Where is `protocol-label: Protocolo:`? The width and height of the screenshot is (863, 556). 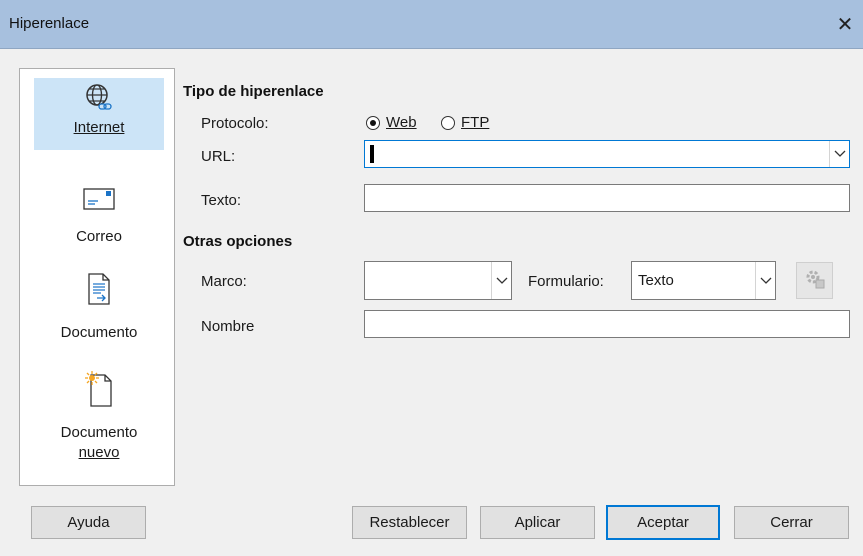
protocol-label: Protocolo: is located at coordinates (235, 123).